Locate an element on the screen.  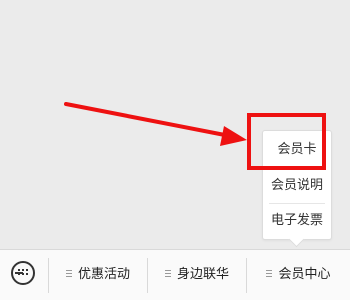
menu-tab-label: 会员中心 is located at coordinates (304, 274).